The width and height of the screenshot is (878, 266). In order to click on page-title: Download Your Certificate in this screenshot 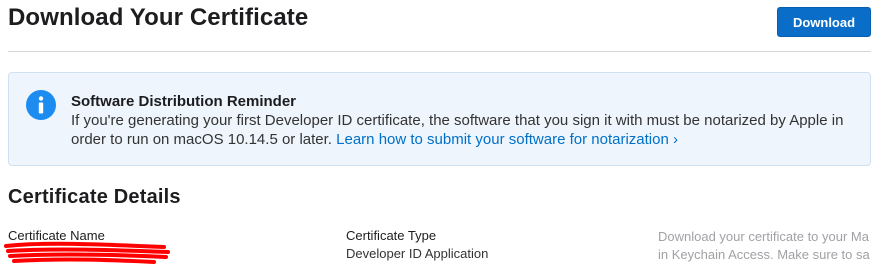, I will do `click(158, 17)`.